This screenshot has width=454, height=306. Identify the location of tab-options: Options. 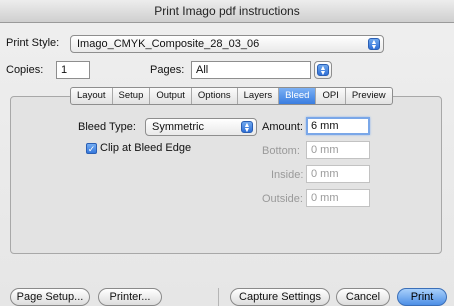
(213, 96).